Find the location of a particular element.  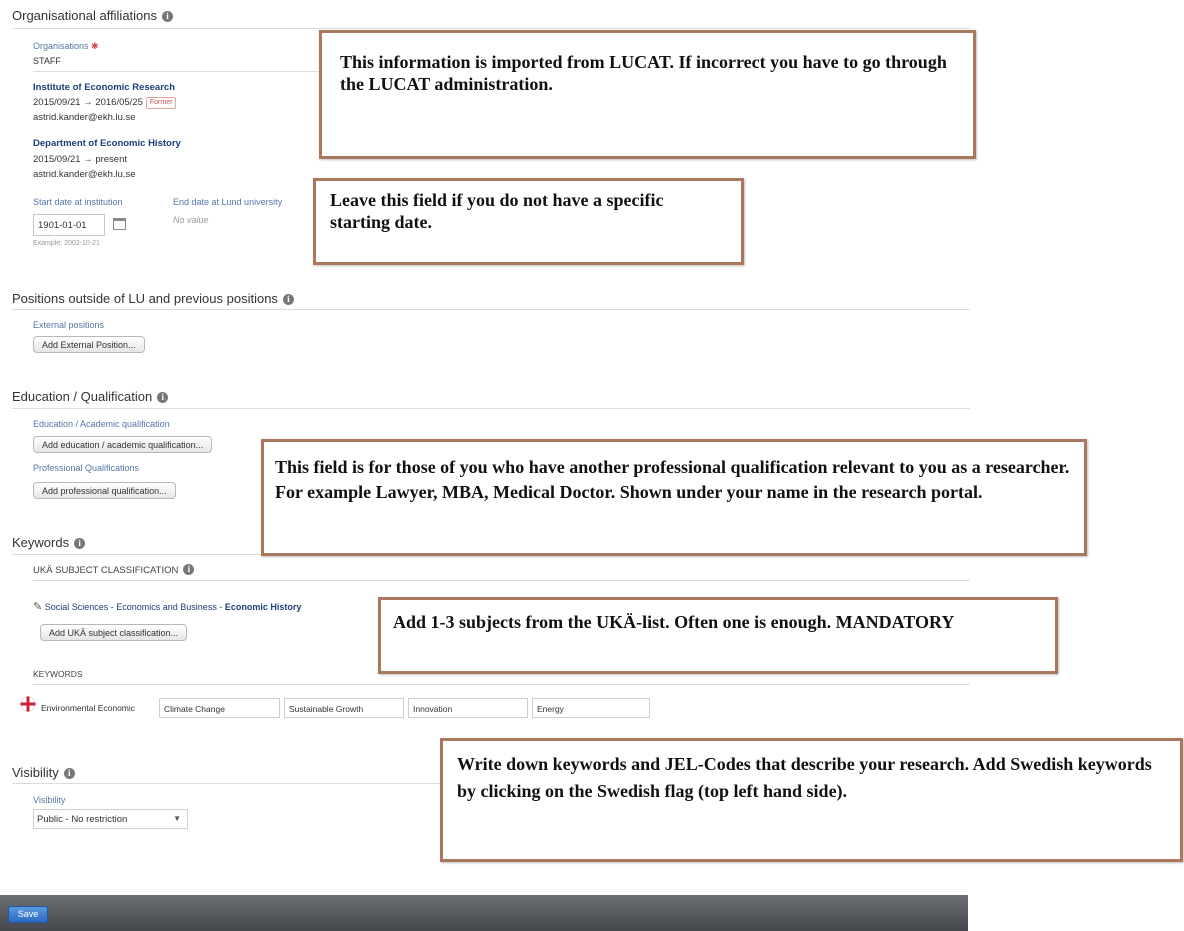

section-title-visibility: Visibility i is located at coordinates (43, 772).